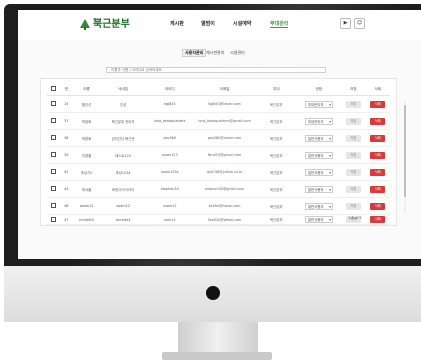 The image size is (421, 360). I want to click on cell-id: soam1234, so click(170, 172).